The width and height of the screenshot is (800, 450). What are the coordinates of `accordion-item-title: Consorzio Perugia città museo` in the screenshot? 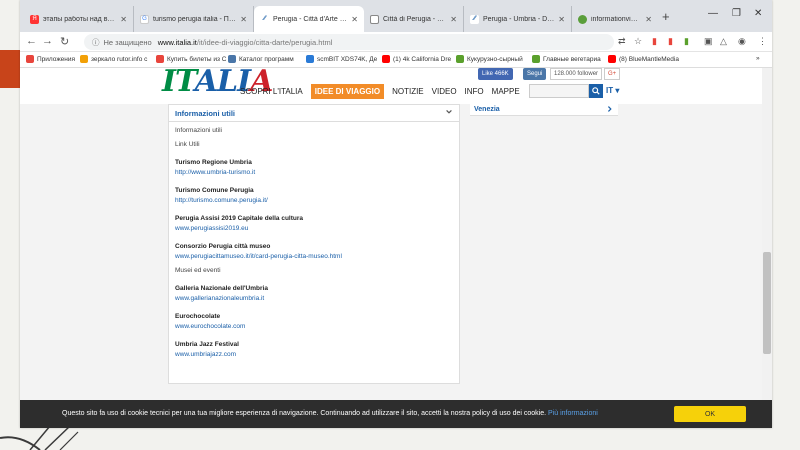 It's located at (223, 246).